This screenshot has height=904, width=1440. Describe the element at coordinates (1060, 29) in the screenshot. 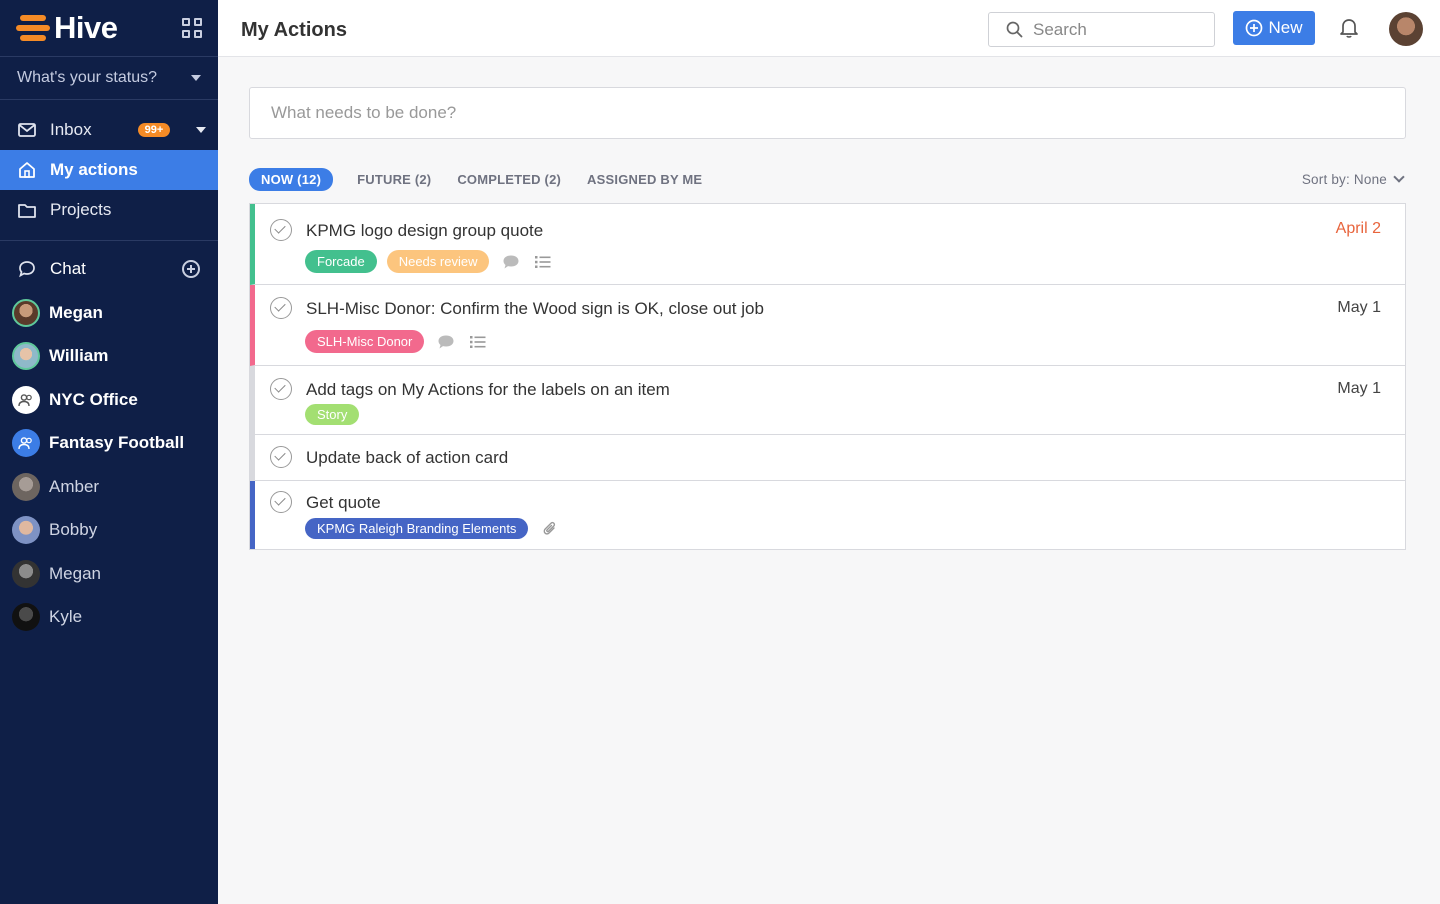

I see `search-placeholder: Search` at that location.